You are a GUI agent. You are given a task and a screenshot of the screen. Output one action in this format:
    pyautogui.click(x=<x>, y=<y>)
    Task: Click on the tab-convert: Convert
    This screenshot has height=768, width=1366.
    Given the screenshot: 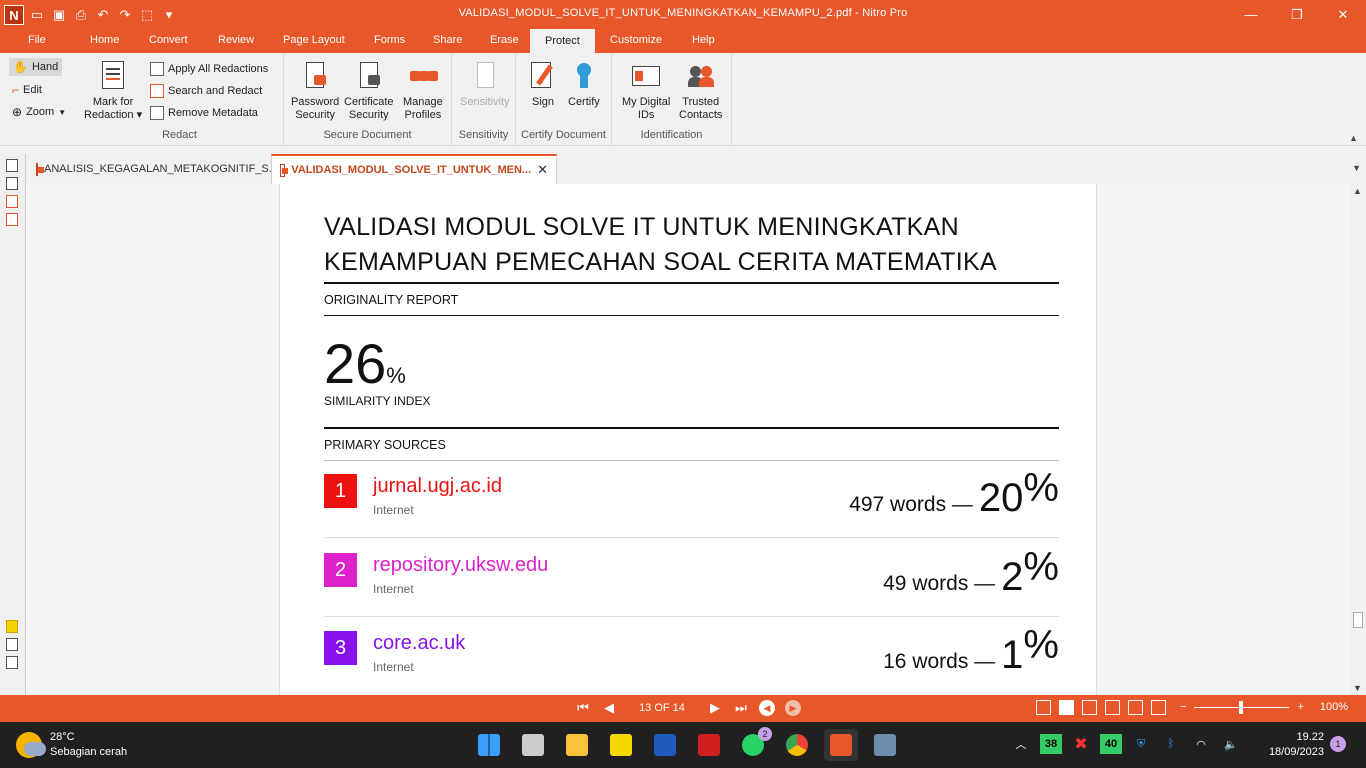 What is the action you would take?
    pyautogui.click(x=168, y=40)
    